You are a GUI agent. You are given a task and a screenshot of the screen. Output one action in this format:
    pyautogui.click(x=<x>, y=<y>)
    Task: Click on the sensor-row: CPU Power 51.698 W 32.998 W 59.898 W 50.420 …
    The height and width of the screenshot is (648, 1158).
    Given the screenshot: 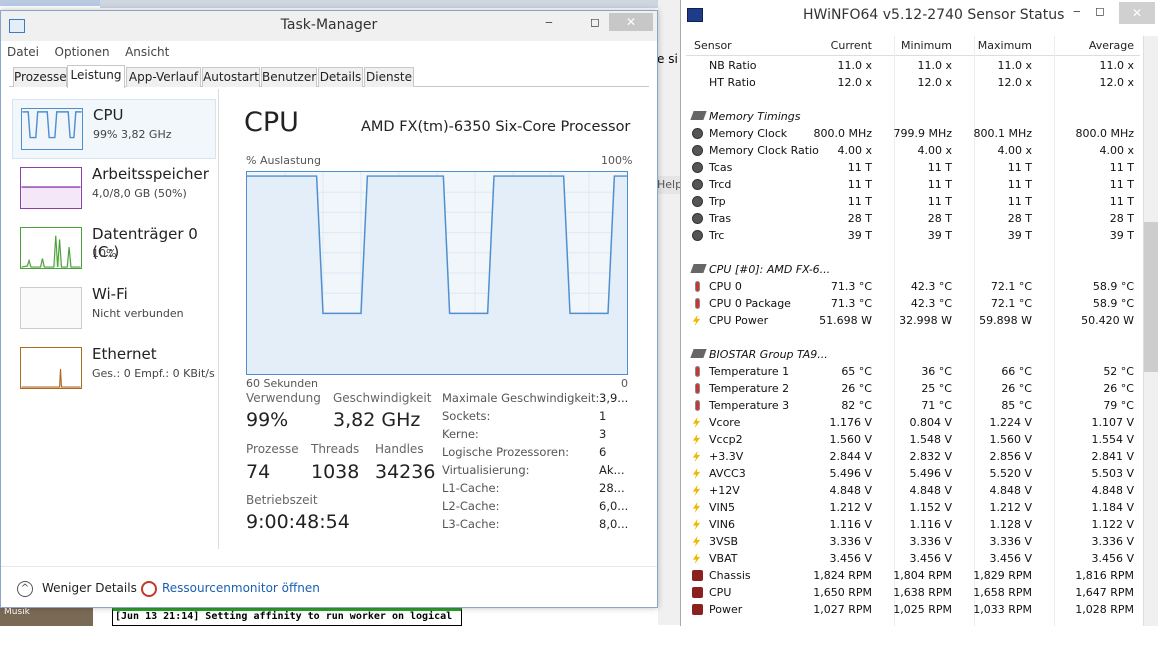 What is the action you would take?
    pyautogui.click(x=913, y=320)
    